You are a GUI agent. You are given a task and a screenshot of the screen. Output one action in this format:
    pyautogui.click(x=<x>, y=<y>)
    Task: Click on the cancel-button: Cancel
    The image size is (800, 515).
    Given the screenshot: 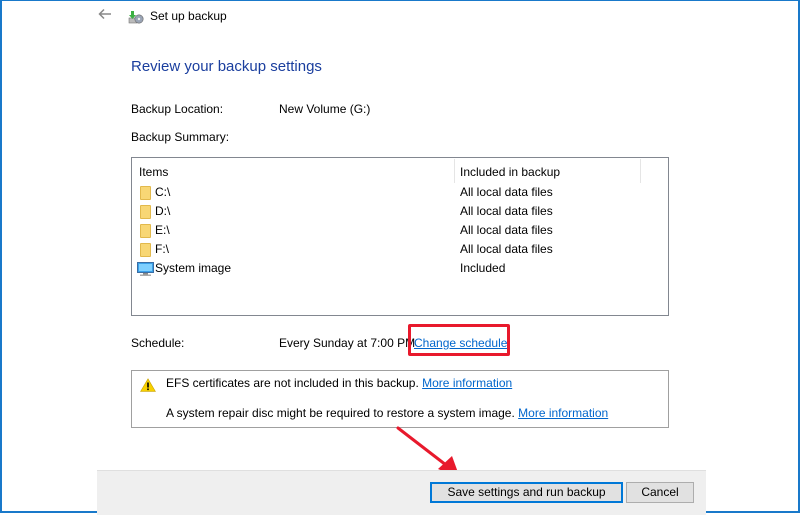 What is the action you would take?
    pyautogui.click(x=660, y=492)
    